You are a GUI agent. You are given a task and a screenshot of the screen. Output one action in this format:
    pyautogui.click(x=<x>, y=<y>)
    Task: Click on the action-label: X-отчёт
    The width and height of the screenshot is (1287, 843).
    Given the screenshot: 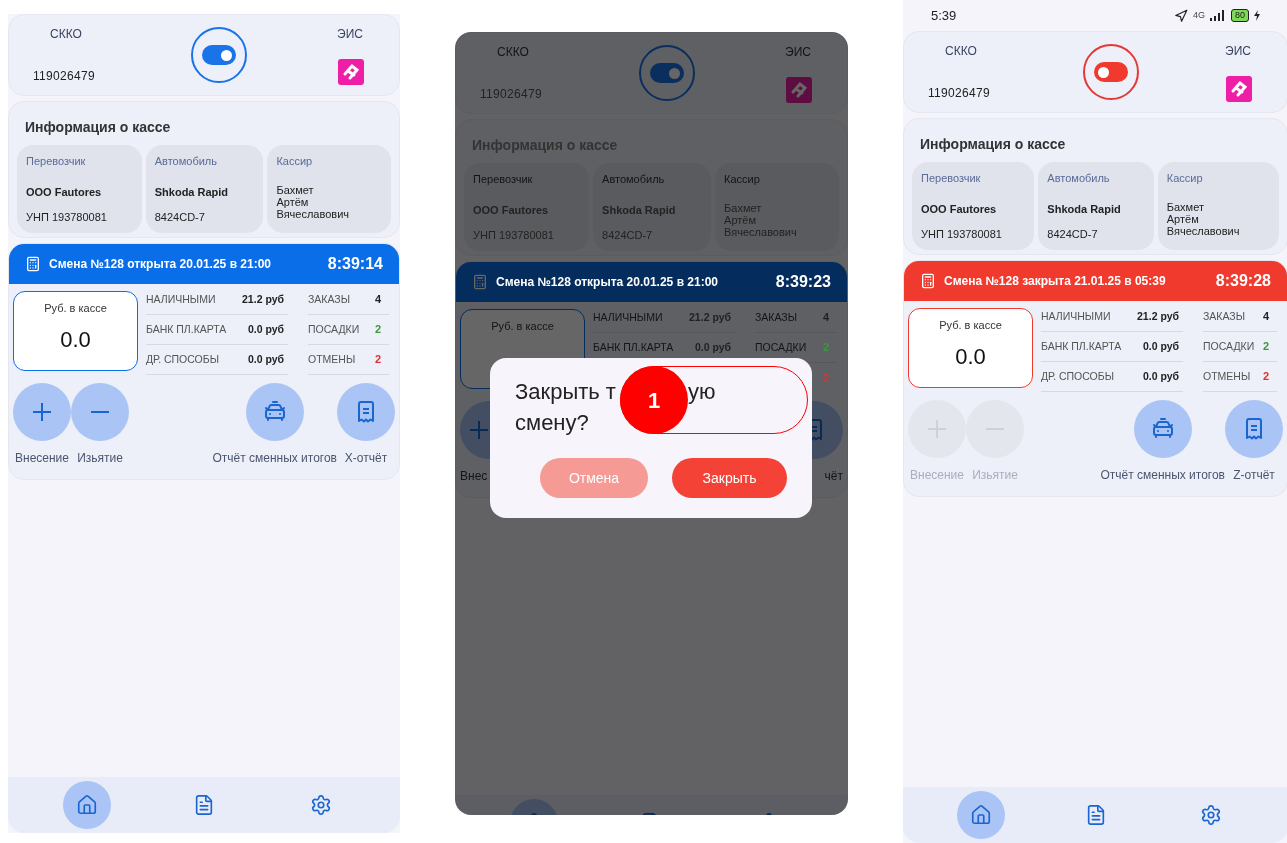 What is the action you would take?
    pyautogui.click(x=366, y=458)
    